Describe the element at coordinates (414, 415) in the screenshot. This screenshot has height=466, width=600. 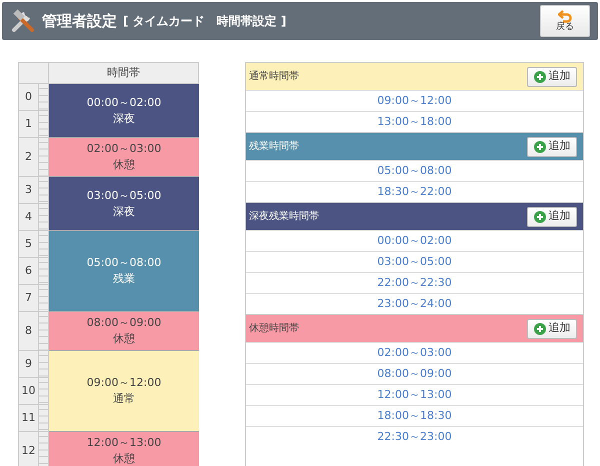
I see `time-range-link: 18:00～18:30` at that location.